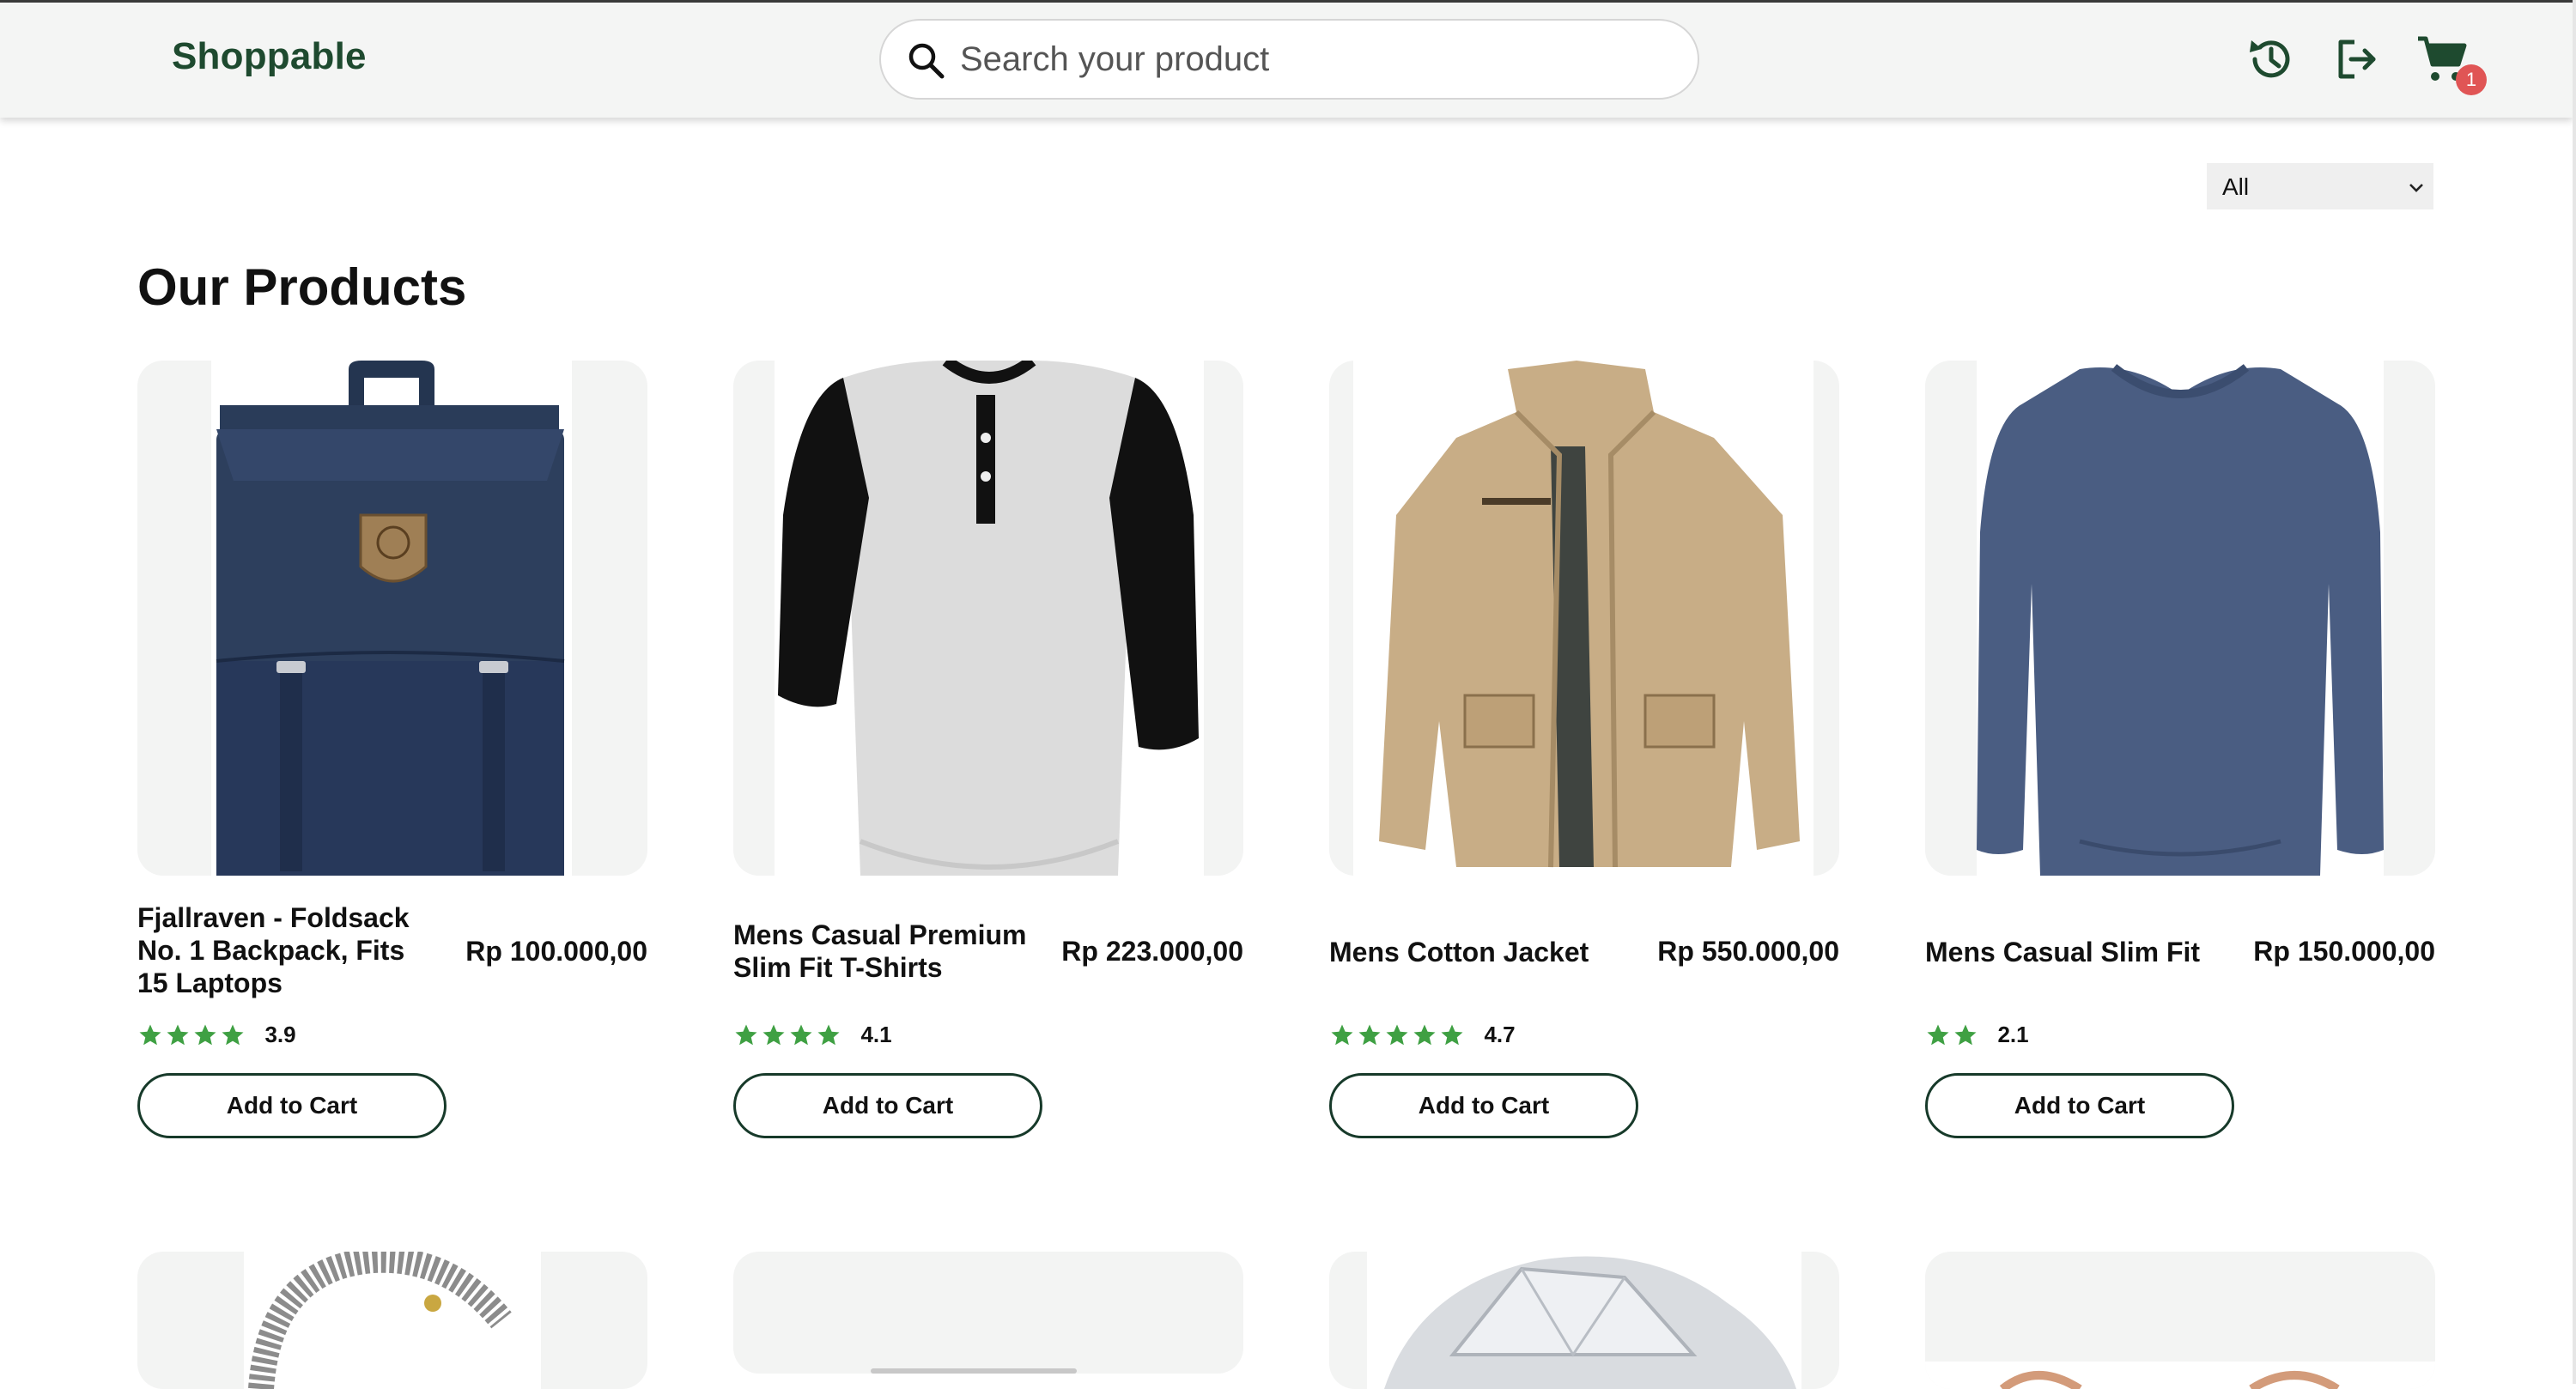  Describe the element at coordinates (1500, 1035) in the screenshot. I see `rating-value: 4.7` at that location.